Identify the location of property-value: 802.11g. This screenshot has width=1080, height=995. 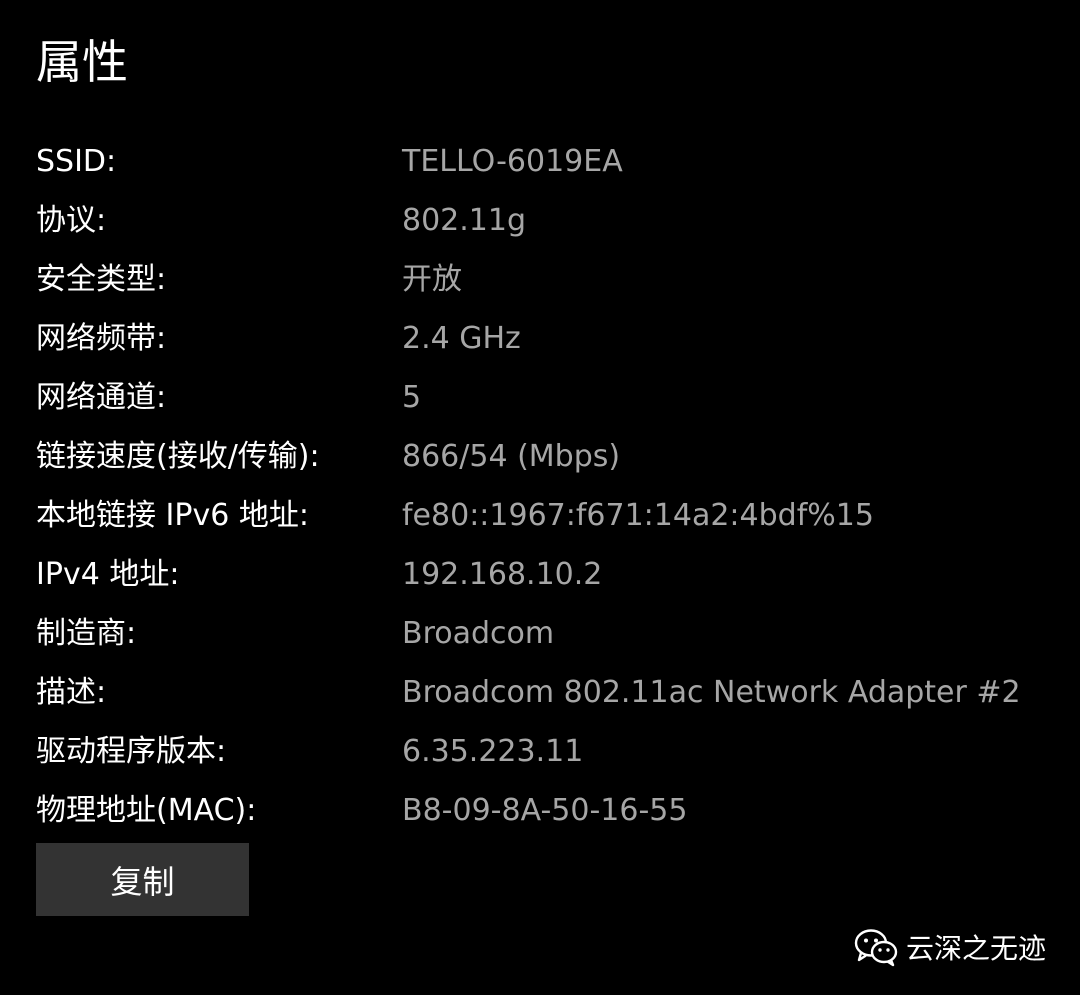
(464, 220).